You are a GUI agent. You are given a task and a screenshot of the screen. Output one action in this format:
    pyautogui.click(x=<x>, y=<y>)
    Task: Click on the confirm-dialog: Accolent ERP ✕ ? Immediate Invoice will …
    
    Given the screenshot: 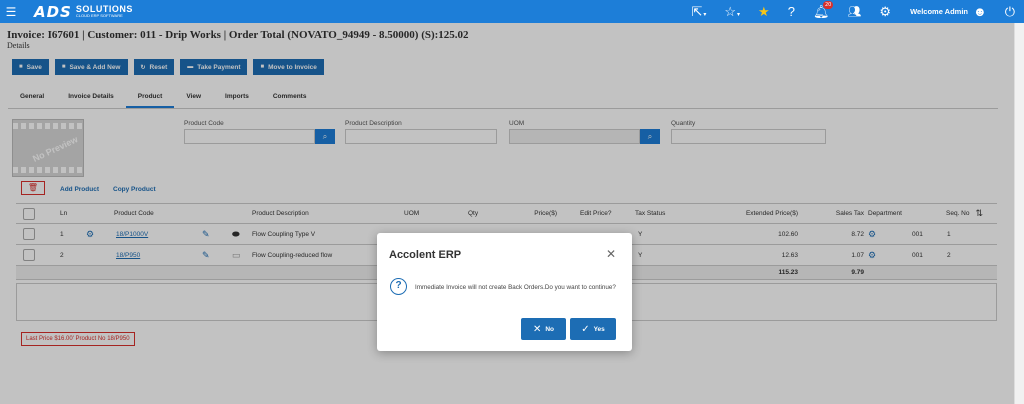 What is the action you would take?
    pyautogui.click(x=504, y=292)
    